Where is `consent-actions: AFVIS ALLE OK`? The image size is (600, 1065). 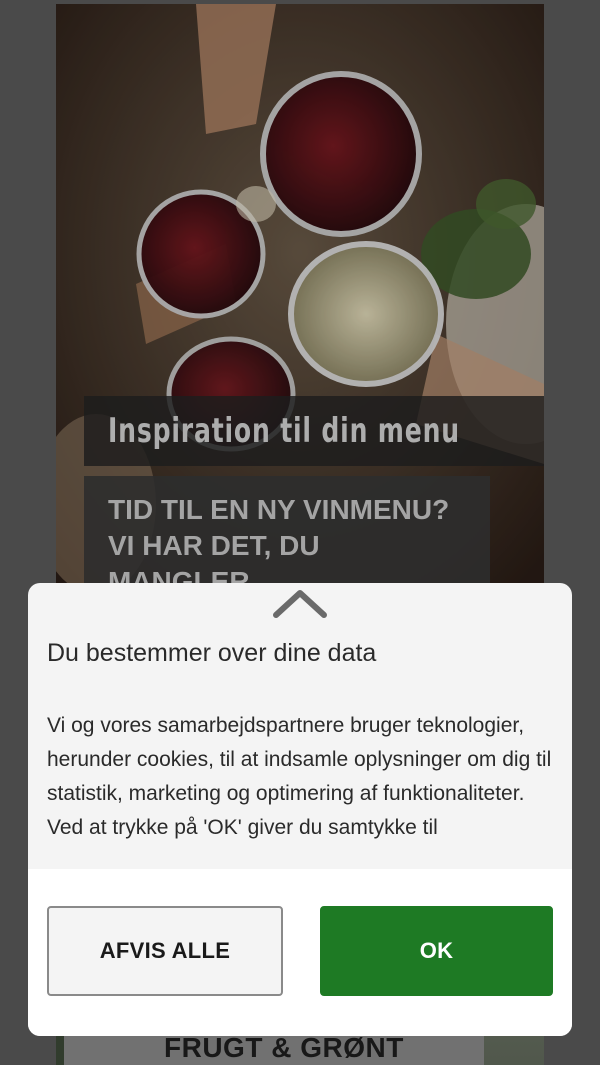 consent-actions: AFVIS ALLE OK is located at coordinates (300, 952).